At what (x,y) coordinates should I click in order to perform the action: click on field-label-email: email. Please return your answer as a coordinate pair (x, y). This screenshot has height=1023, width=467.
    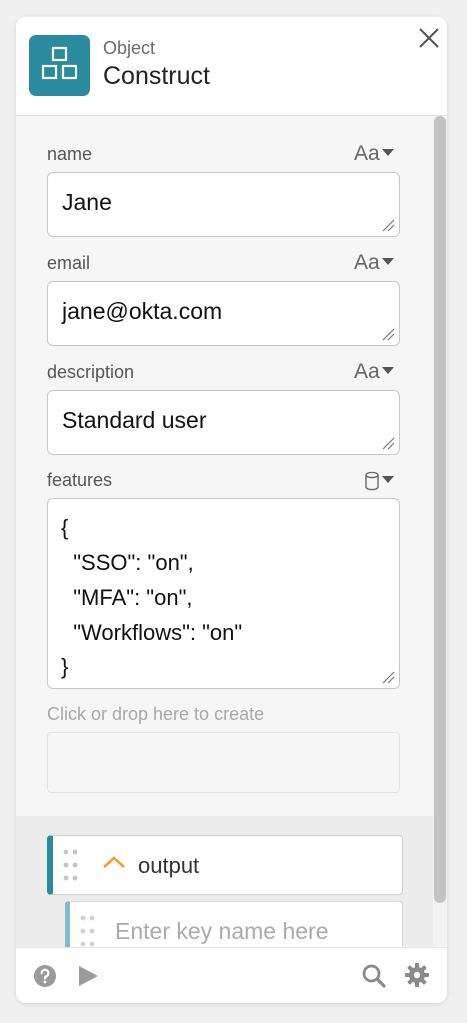
    Looking at the image, I should click on (69, 263).